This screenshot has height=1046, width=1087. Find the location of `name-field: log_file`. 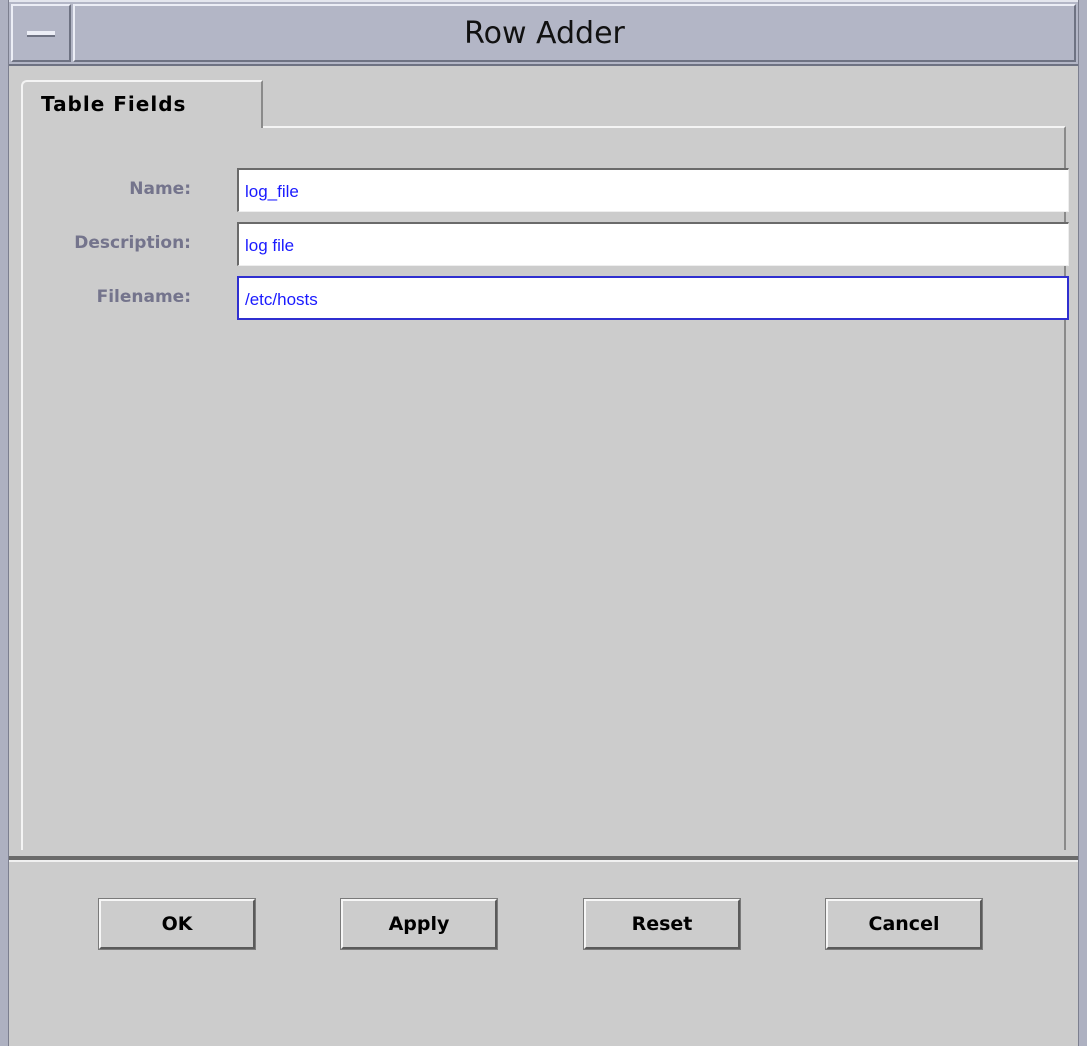

name-field: log_file is located at coordinates (653, 190).